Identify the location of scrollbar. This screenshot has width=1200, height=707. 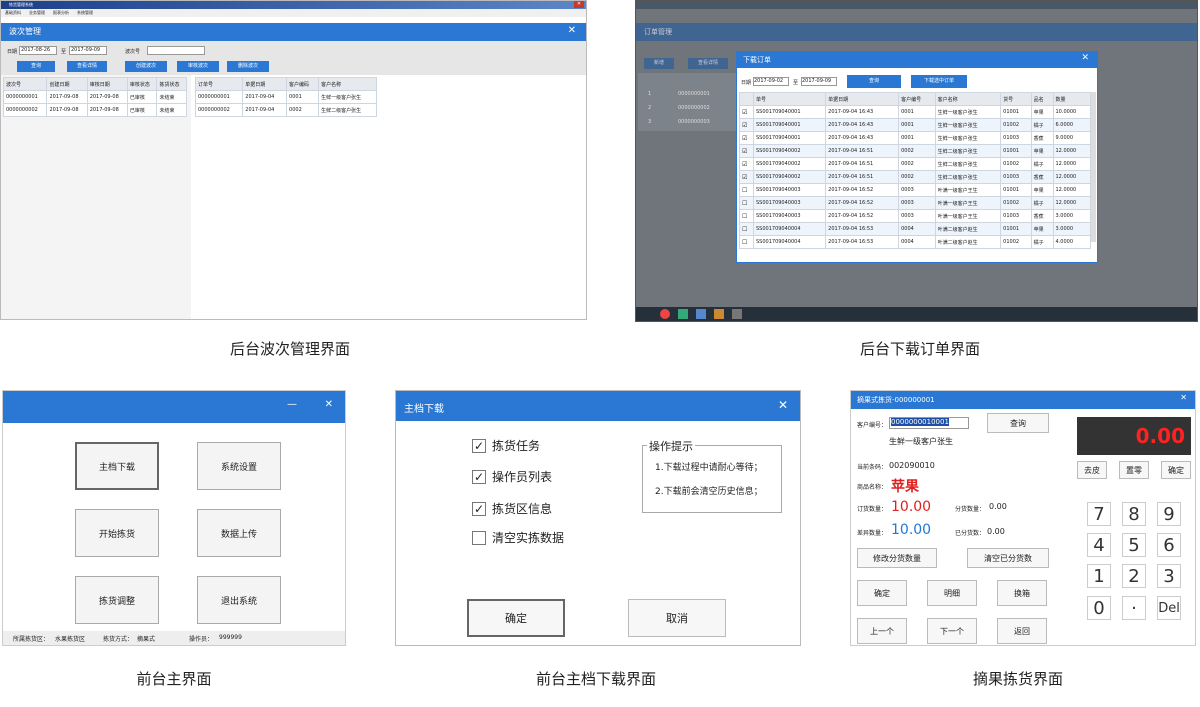
(1093, 167).